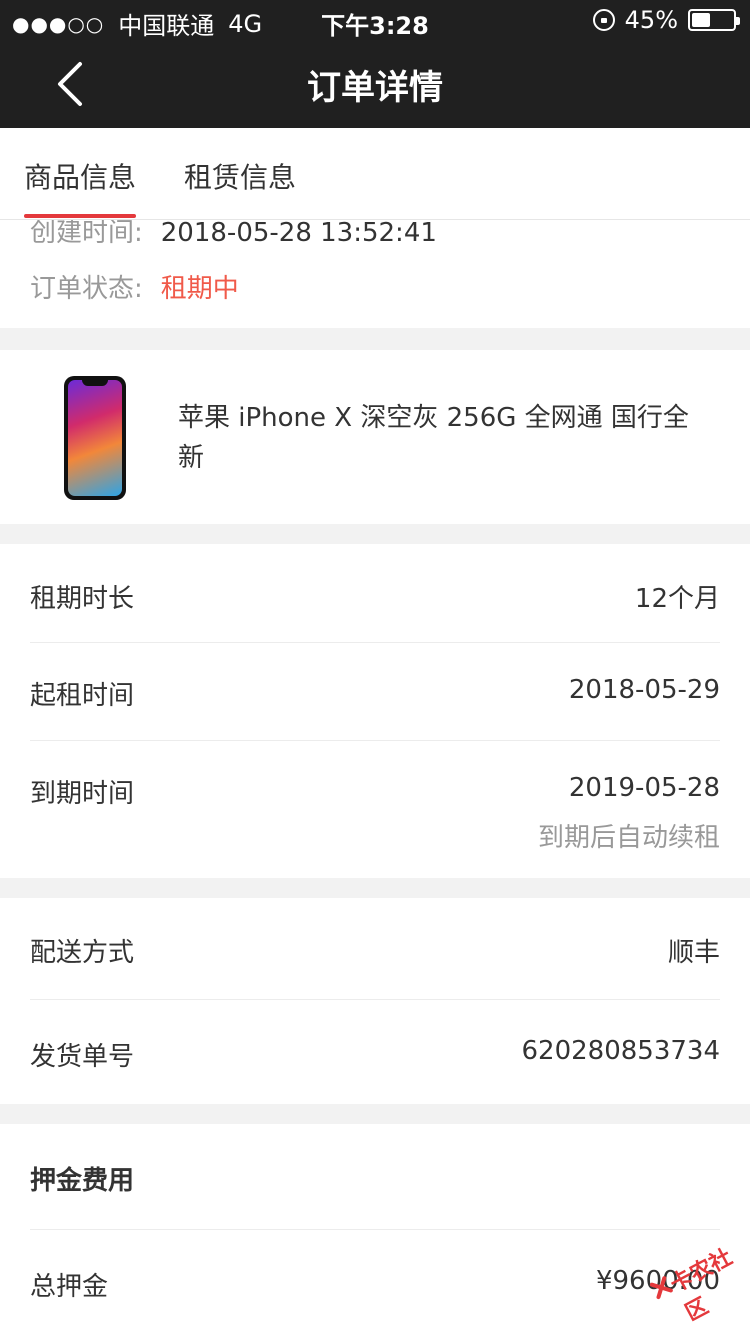 The width and height of the screenshot is (750, 1334). What do you see at coordinates (82, 696) in the screenshot?
I see `lease-start-label: 起租时间` at bounding box center [82, 696].